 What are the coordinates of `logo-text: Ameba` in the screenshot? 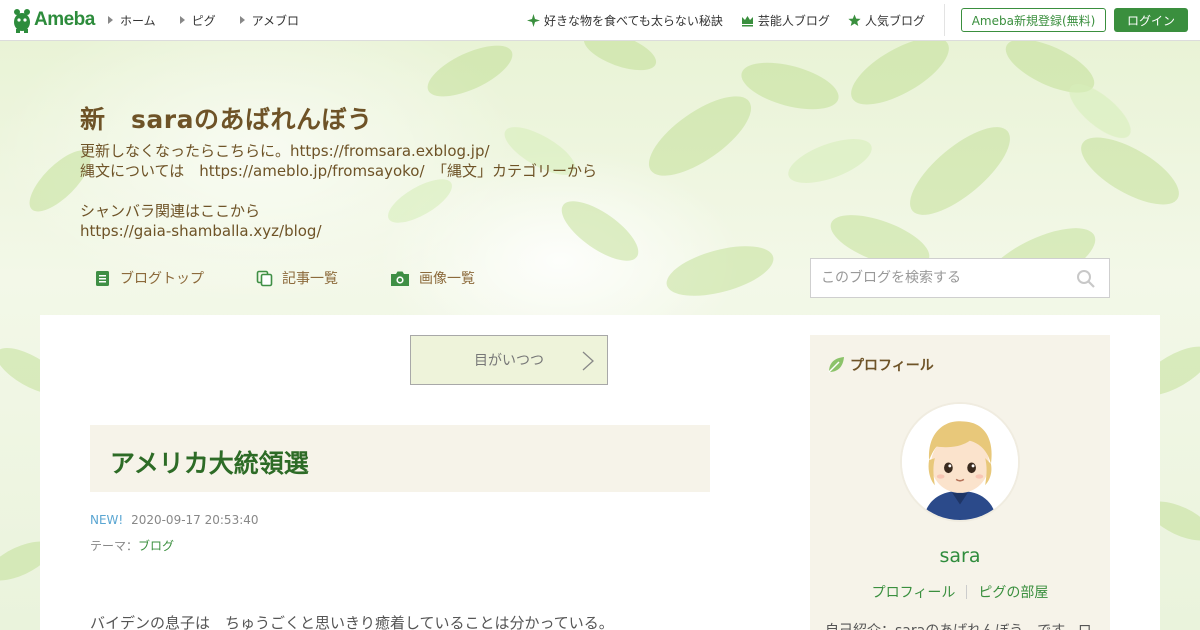 It's located at (64, 19).